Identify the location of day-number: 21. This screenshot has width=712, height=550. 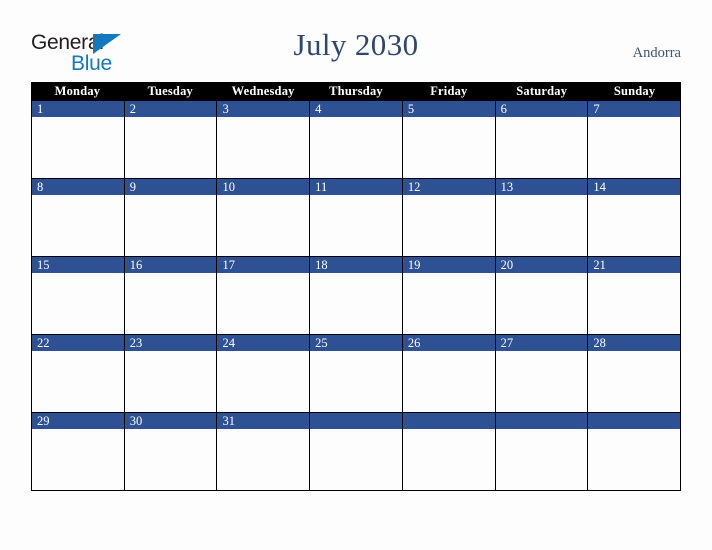
(634, 265).